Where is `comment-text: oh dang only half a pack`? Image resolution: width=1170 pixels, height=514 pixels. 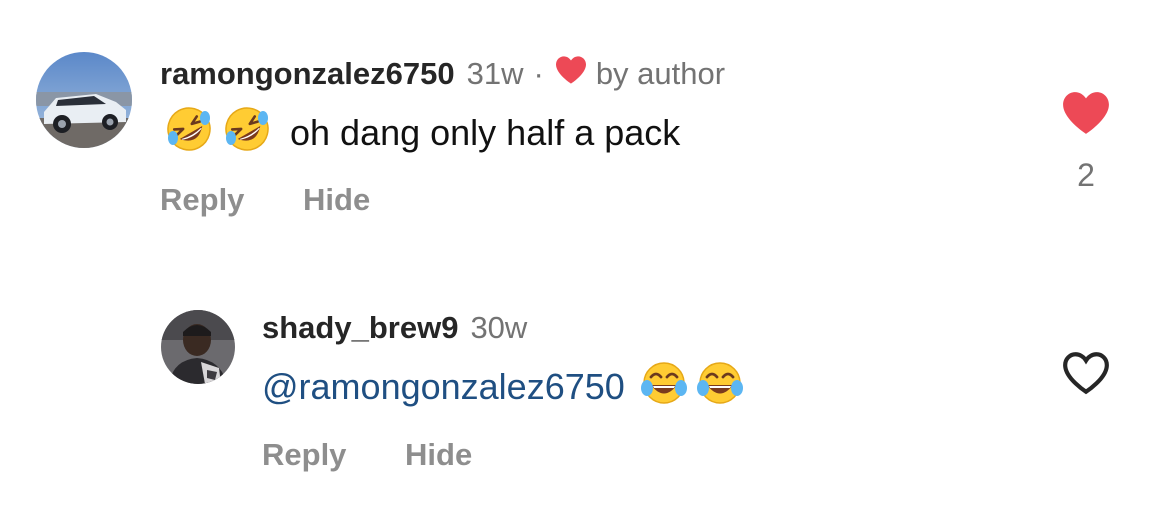
comment-text: oh dang only half a pack is located at coordinates (485, 132).